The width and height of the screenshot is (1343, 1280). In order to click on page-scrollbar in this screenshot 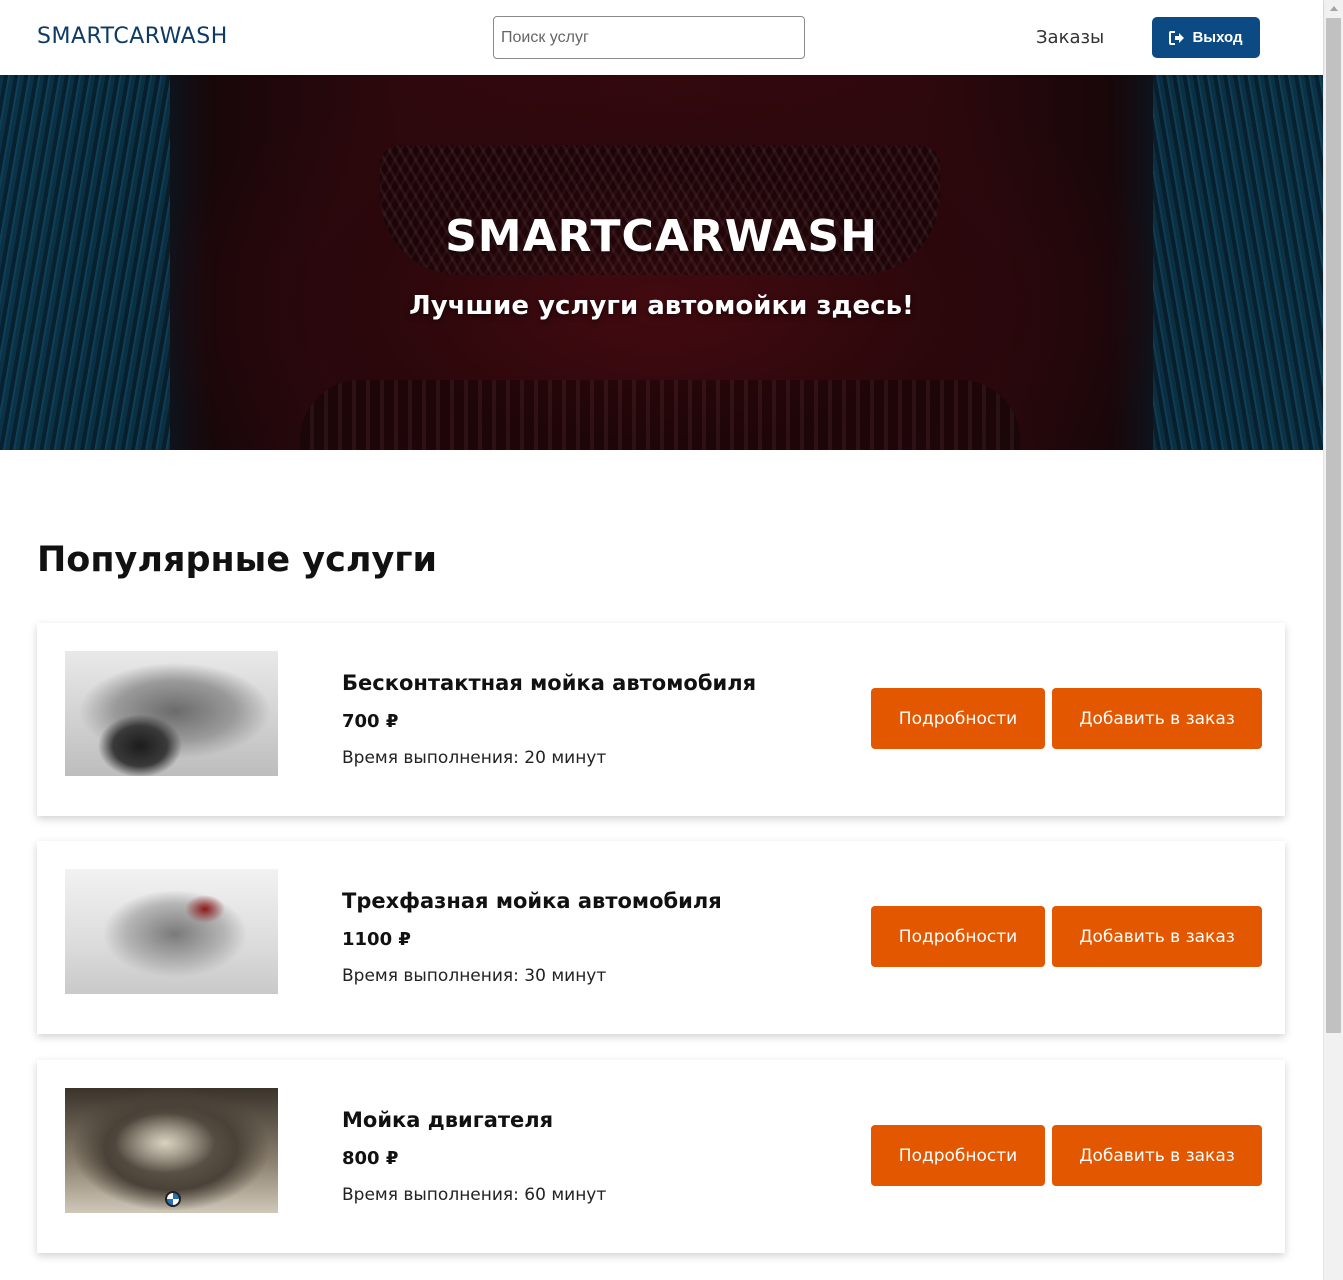, I will do `click(1333, 640)`.